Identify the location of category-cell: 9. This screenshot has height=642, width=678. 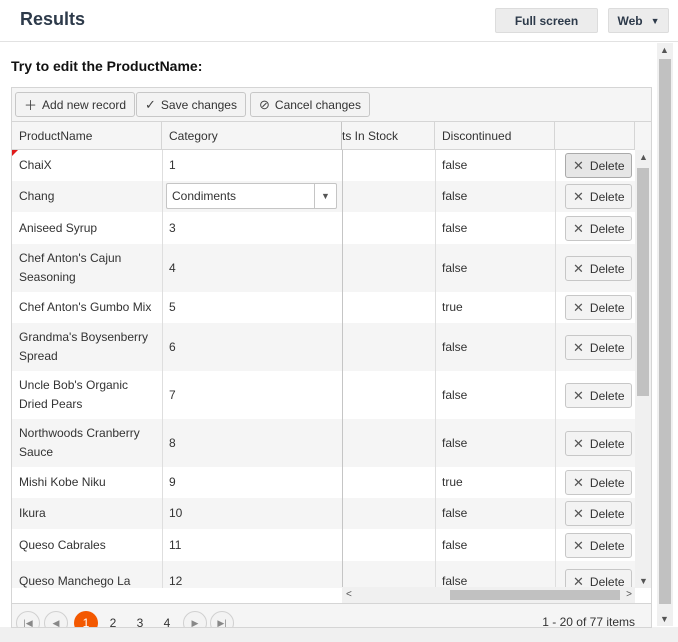
(252, 482).